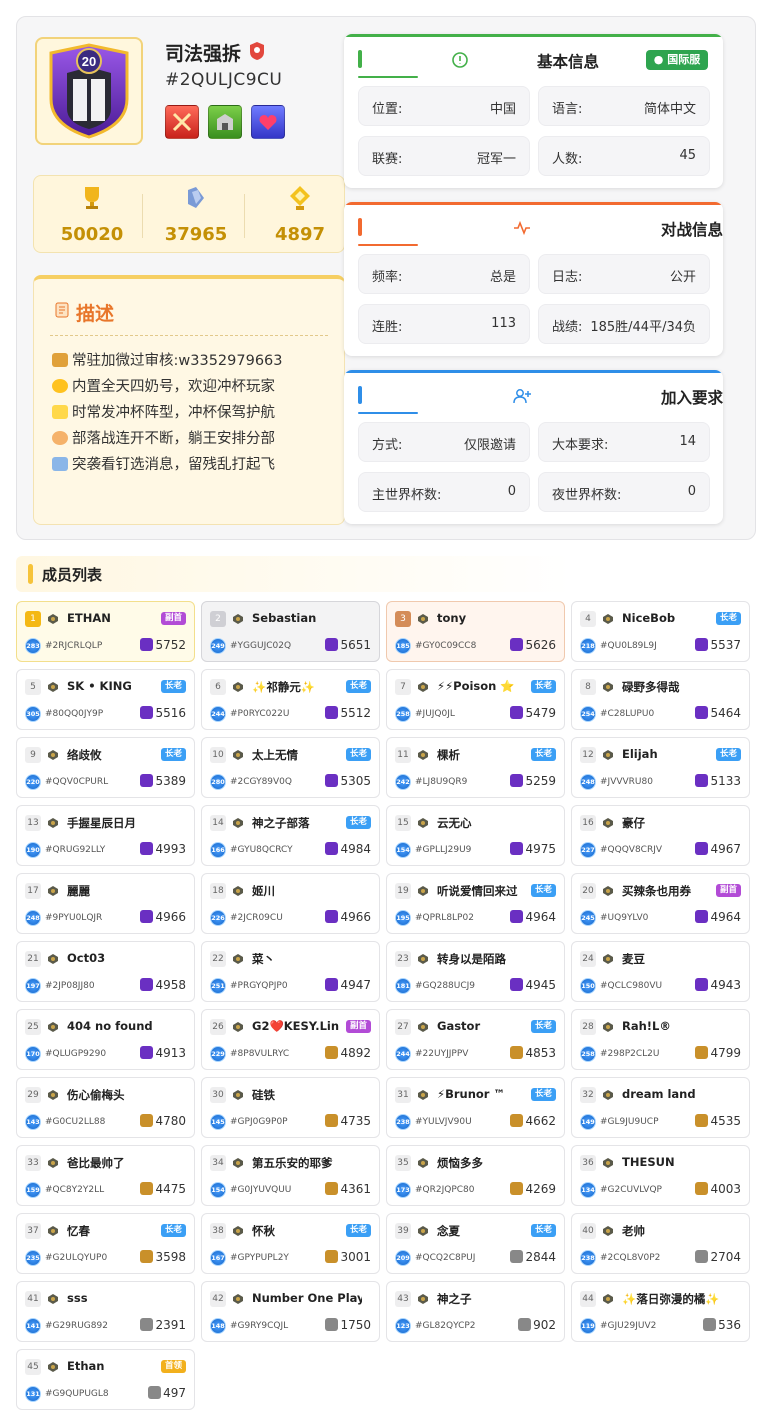 Image resolution: width=772 pixels, height=1422 pixels. What do you see at coordinates (660, 699) in the screenshot?
I see `member-card: 8 碌野多得哉 254 #C28LUPU0 5464` at bounding box center [660, 699].